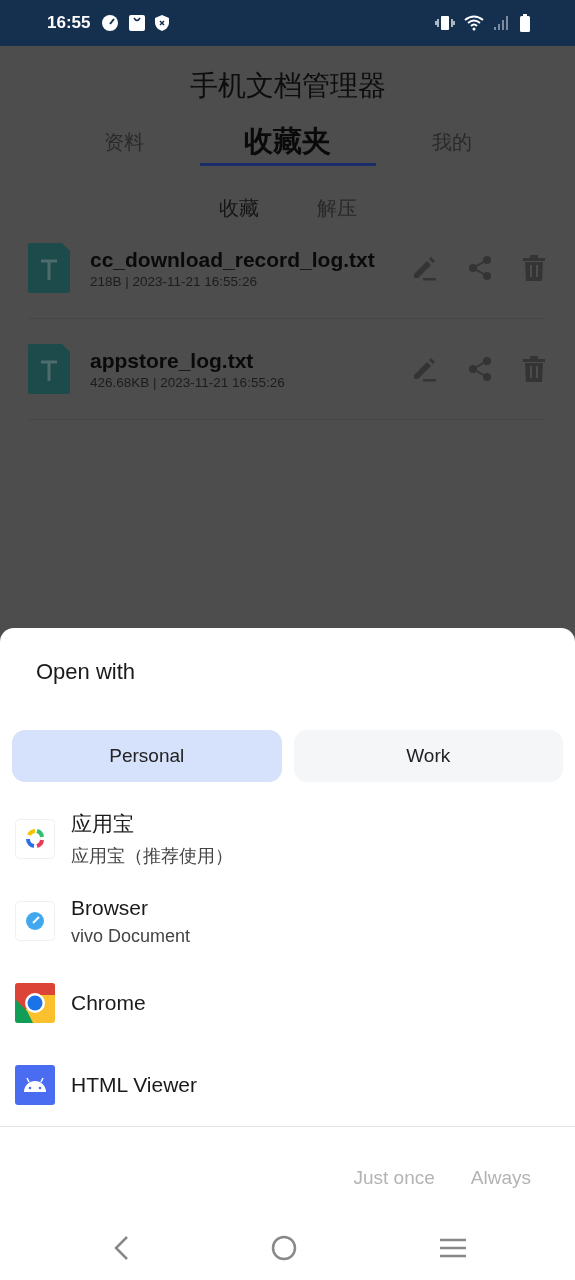 The width and height of the screenshot is (575, 1280). What do you see at coordinates (137, 23) in the screenshot?
I see `shopping-bag-icon` at bounding box center [137, 23].